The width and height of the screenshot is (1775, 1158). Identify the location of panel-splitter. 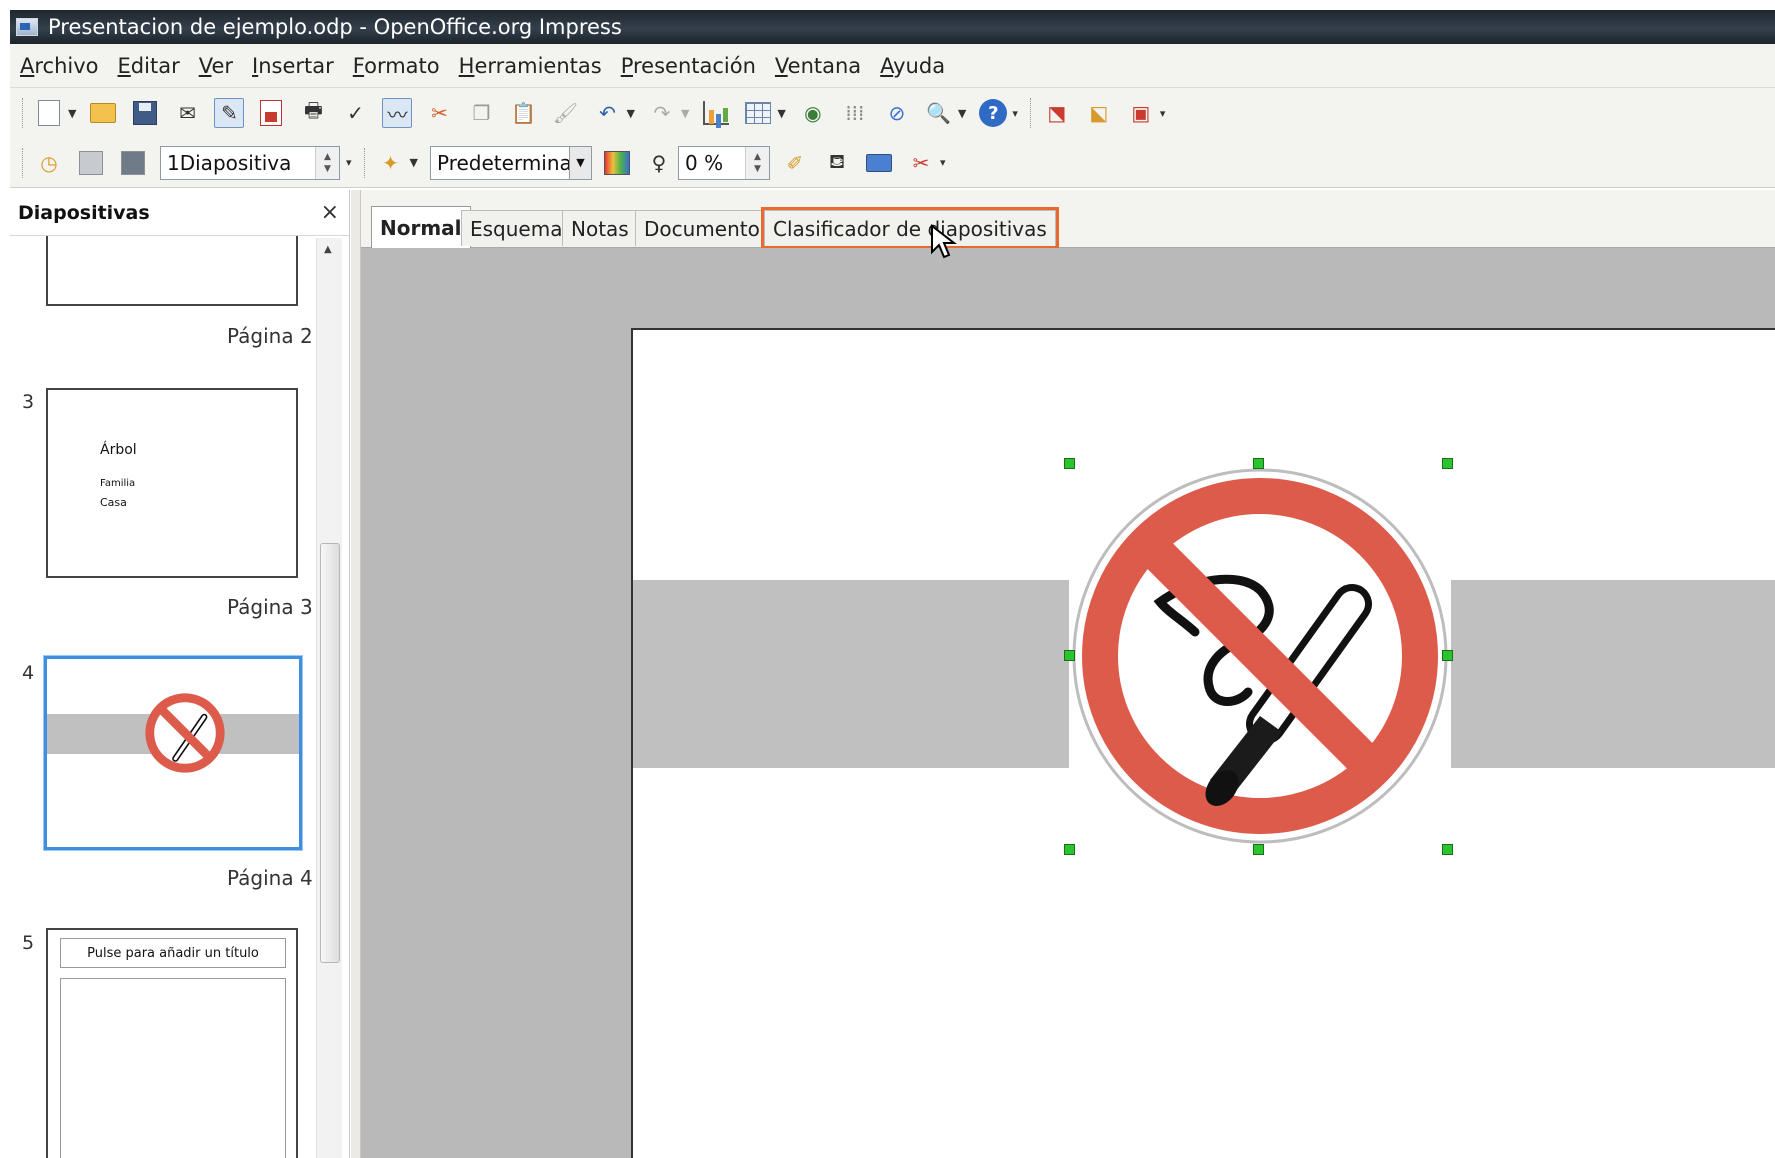
(356, 674).